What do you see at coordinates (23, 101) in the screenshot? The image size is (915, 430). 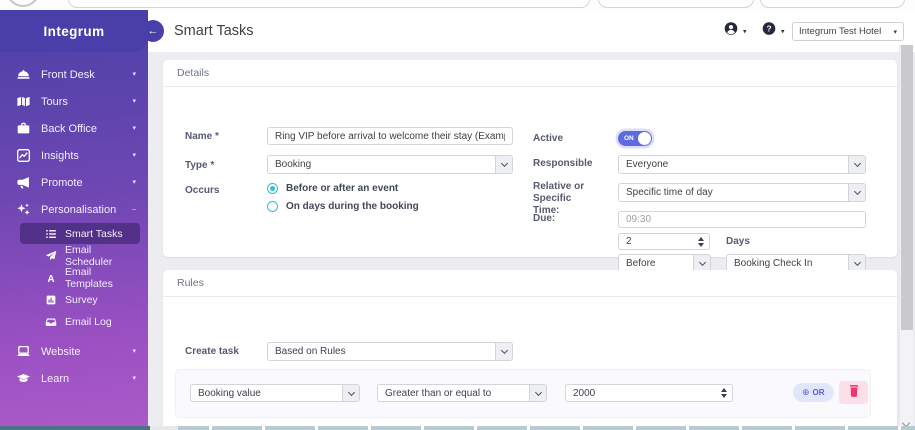 I see `map-icon` at bounding box center [23, 101].